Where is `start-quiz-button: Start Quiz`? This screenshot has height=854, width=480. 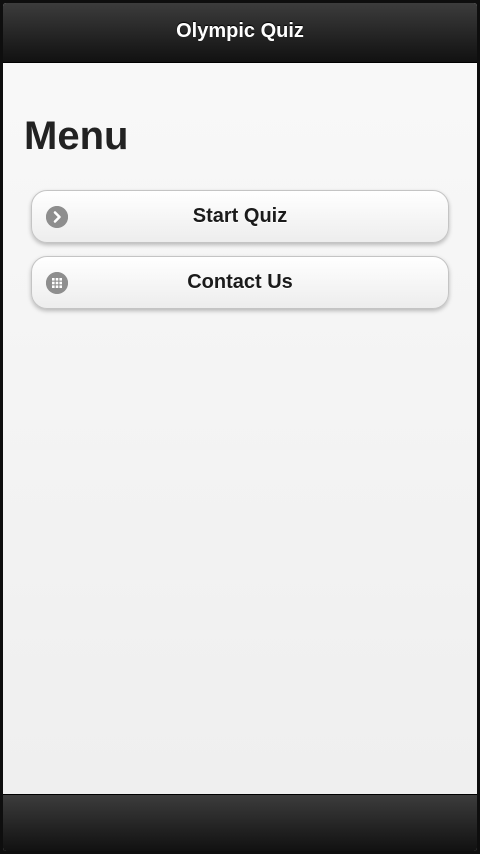
start-quiz-button: Start Quiz is located at coordinates (240, 216).